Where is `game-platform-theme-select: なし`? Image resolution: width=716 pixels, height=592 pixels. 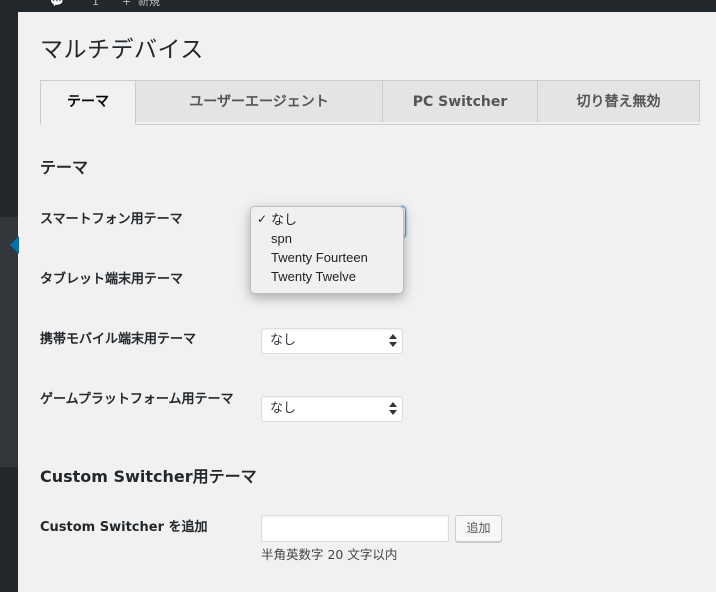 game-platform-theme-select: なし is located at coordinates (332, 409).